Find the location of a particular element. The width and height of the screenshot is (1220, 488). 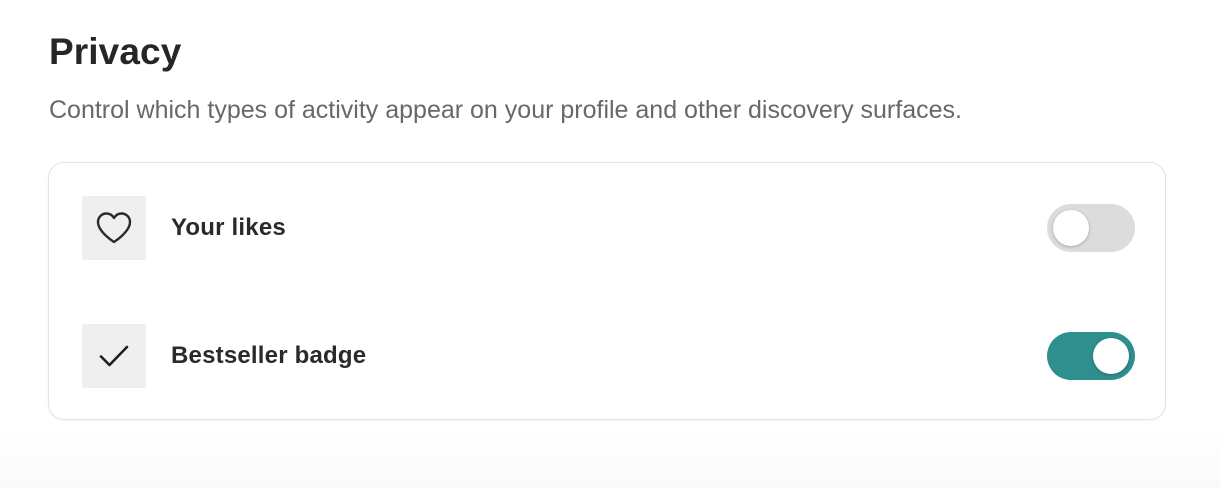

bestseller-badge-toggle is located at coordinates (1091, 356).